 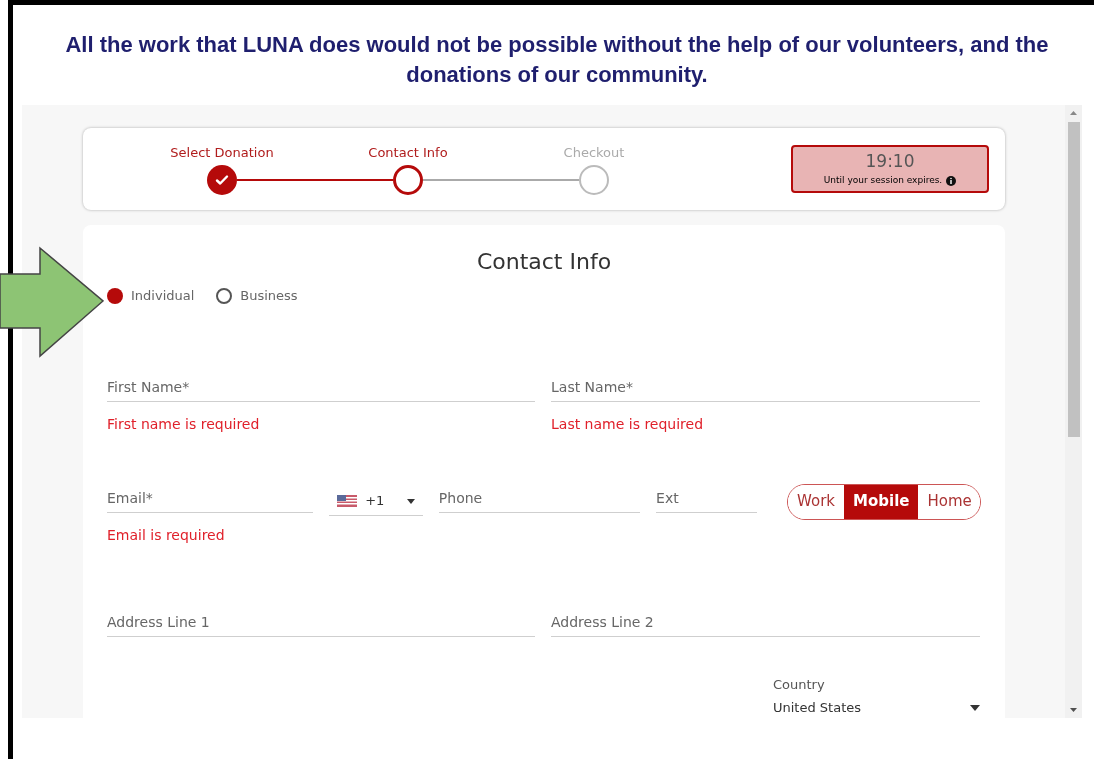 What do you see at coordinates (257, 296) in the screenshot?
I see `radio-option: Business` at bounding box center [257, 296].